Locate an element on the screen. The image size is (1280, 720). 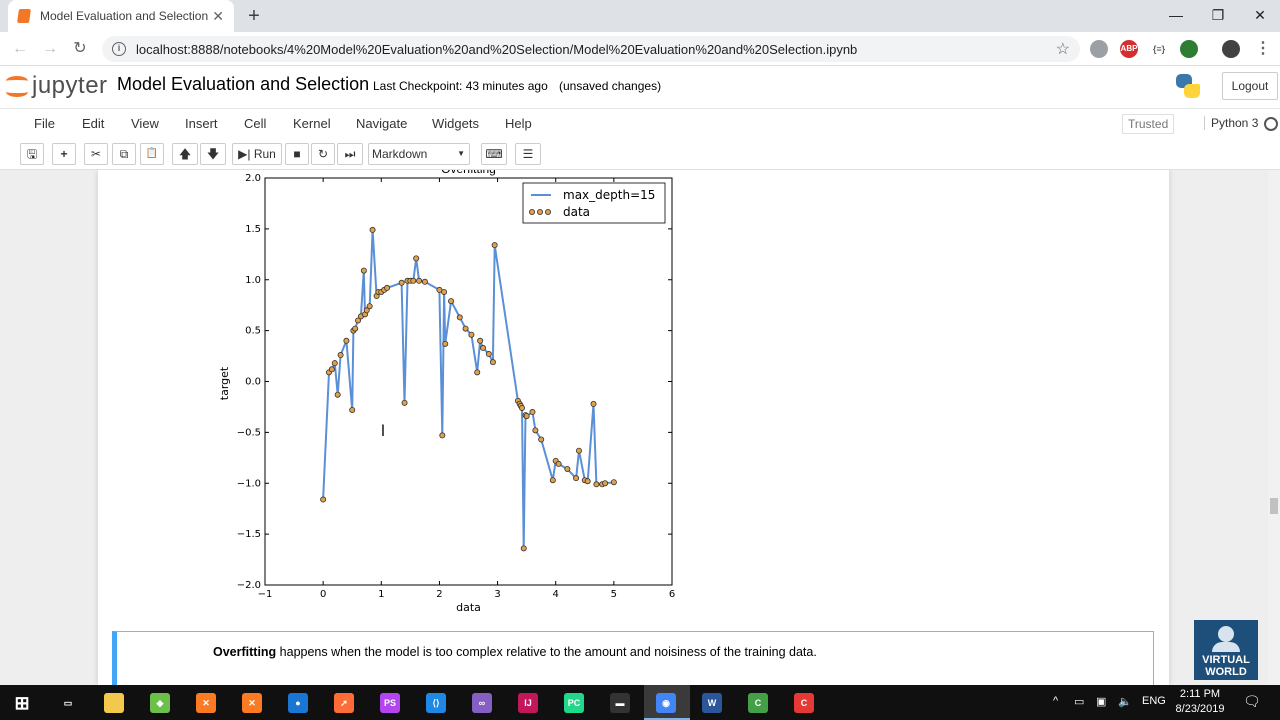
forward-arrow-icon: → is located at coordinates (50, 49).